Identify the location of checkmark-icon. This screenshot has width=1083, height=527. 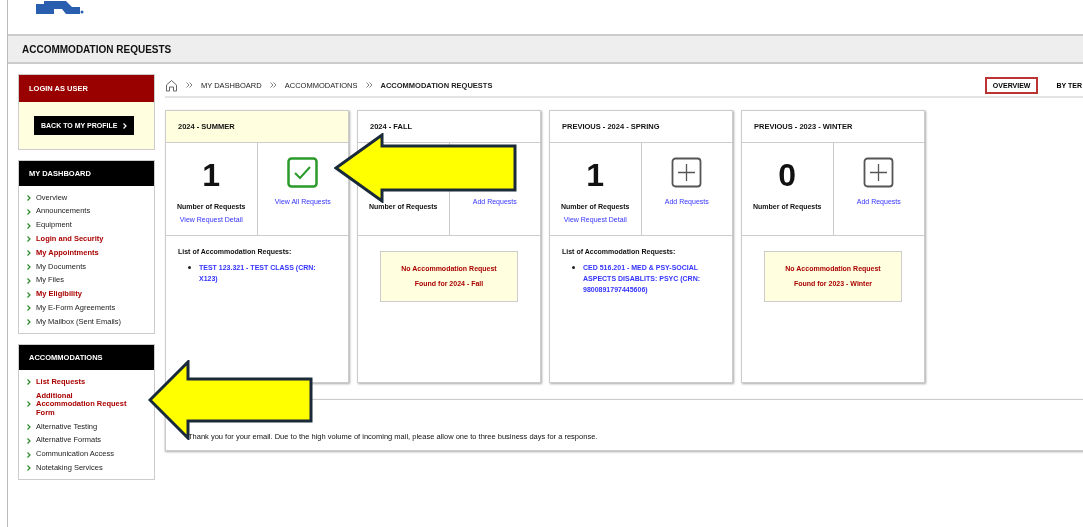
(303, 172).